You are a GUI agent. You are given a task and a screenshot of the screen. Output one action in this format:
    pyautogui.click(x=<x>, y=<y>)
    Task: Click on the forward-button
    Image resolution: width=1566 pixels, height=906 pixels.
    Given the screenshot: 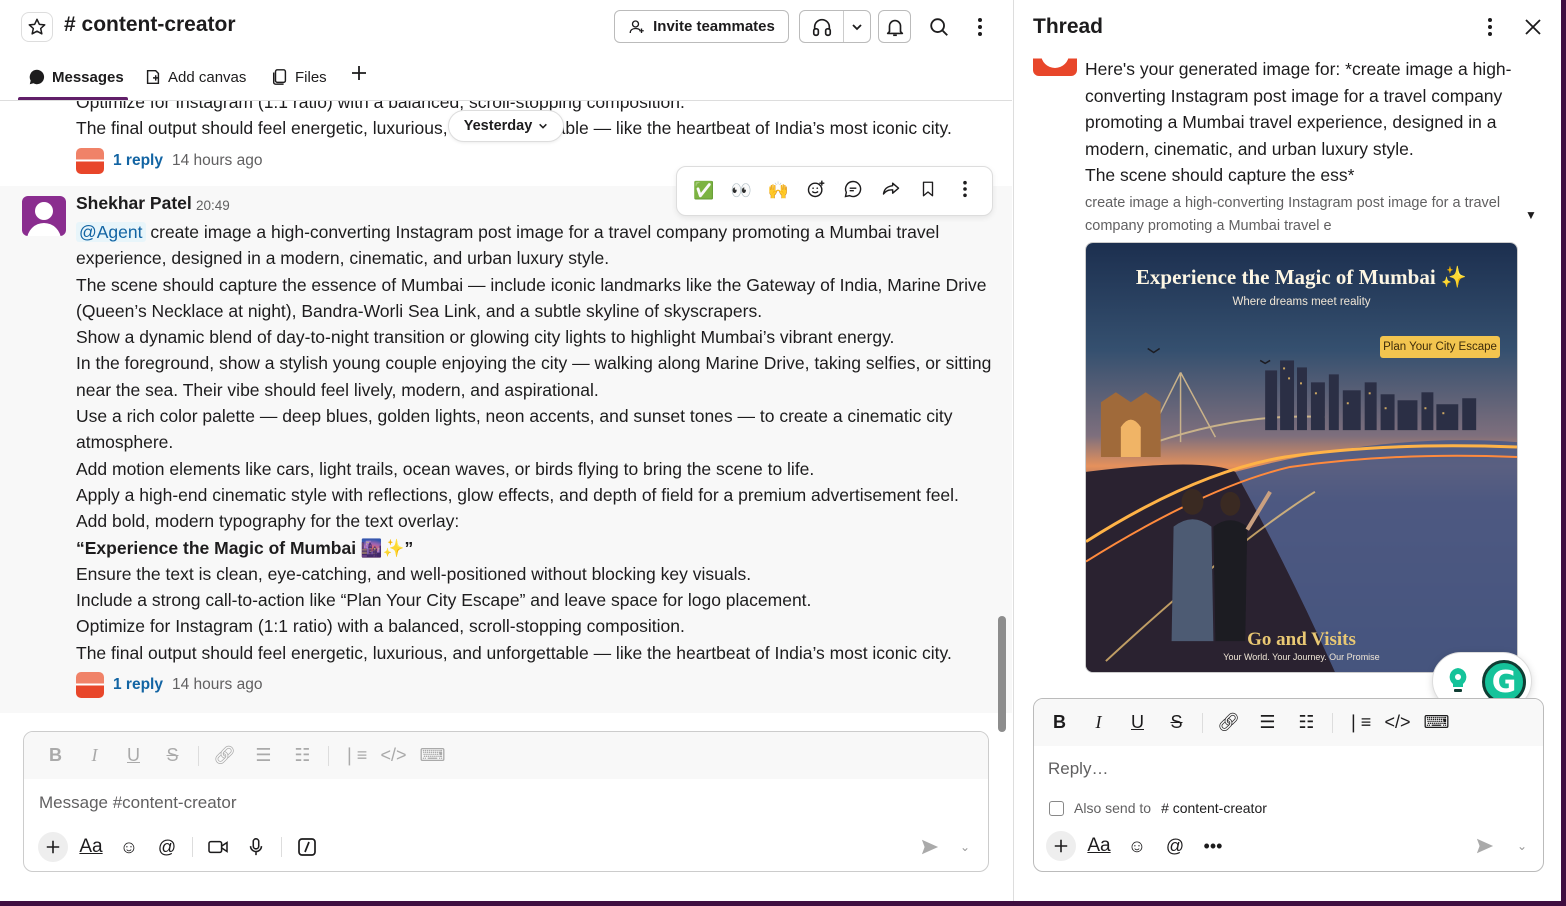 What is the action you would take?
    pyautogui.click(x=891, y=191)
    